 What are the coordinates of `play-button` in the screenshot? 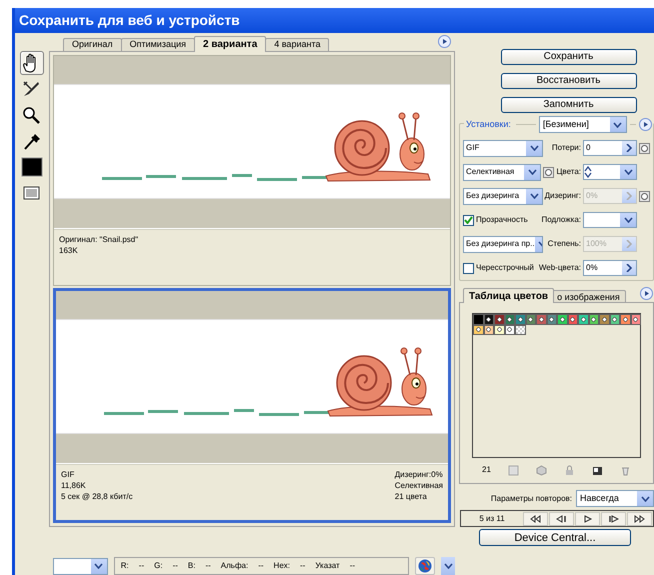 It's located at (587, 519).